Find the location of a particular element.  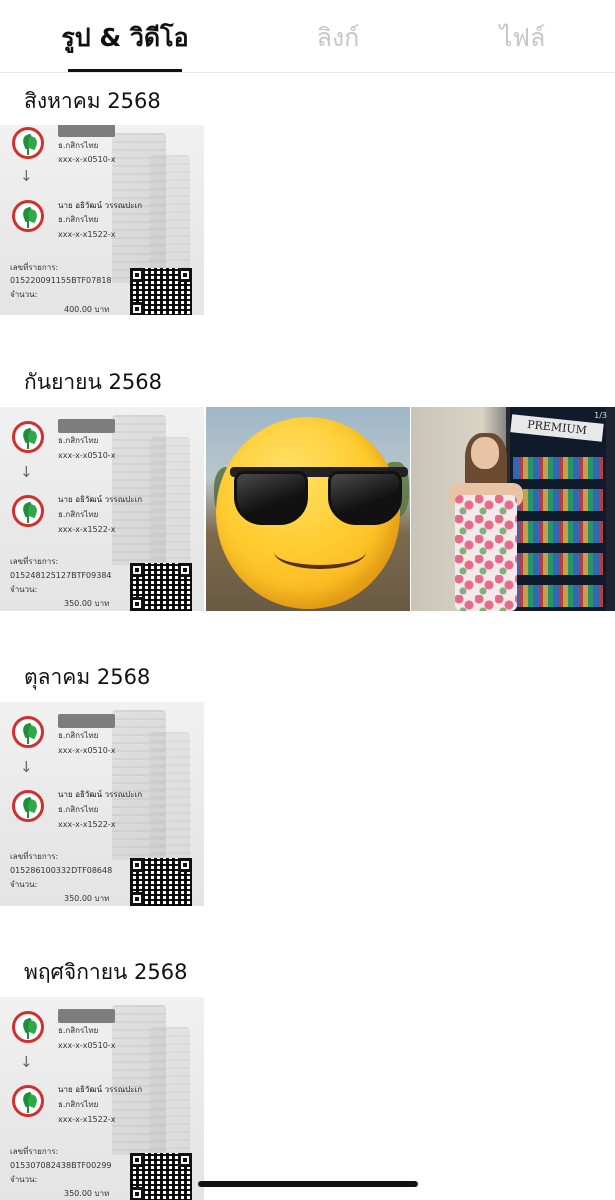

home-indicator is located at coordinates (308, 1184).